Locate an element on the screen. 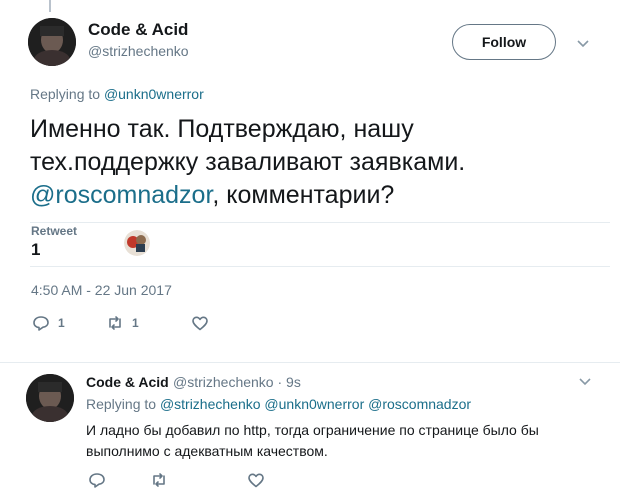  mention-link: @roscomnadzor is located at coordinates (121, 195).